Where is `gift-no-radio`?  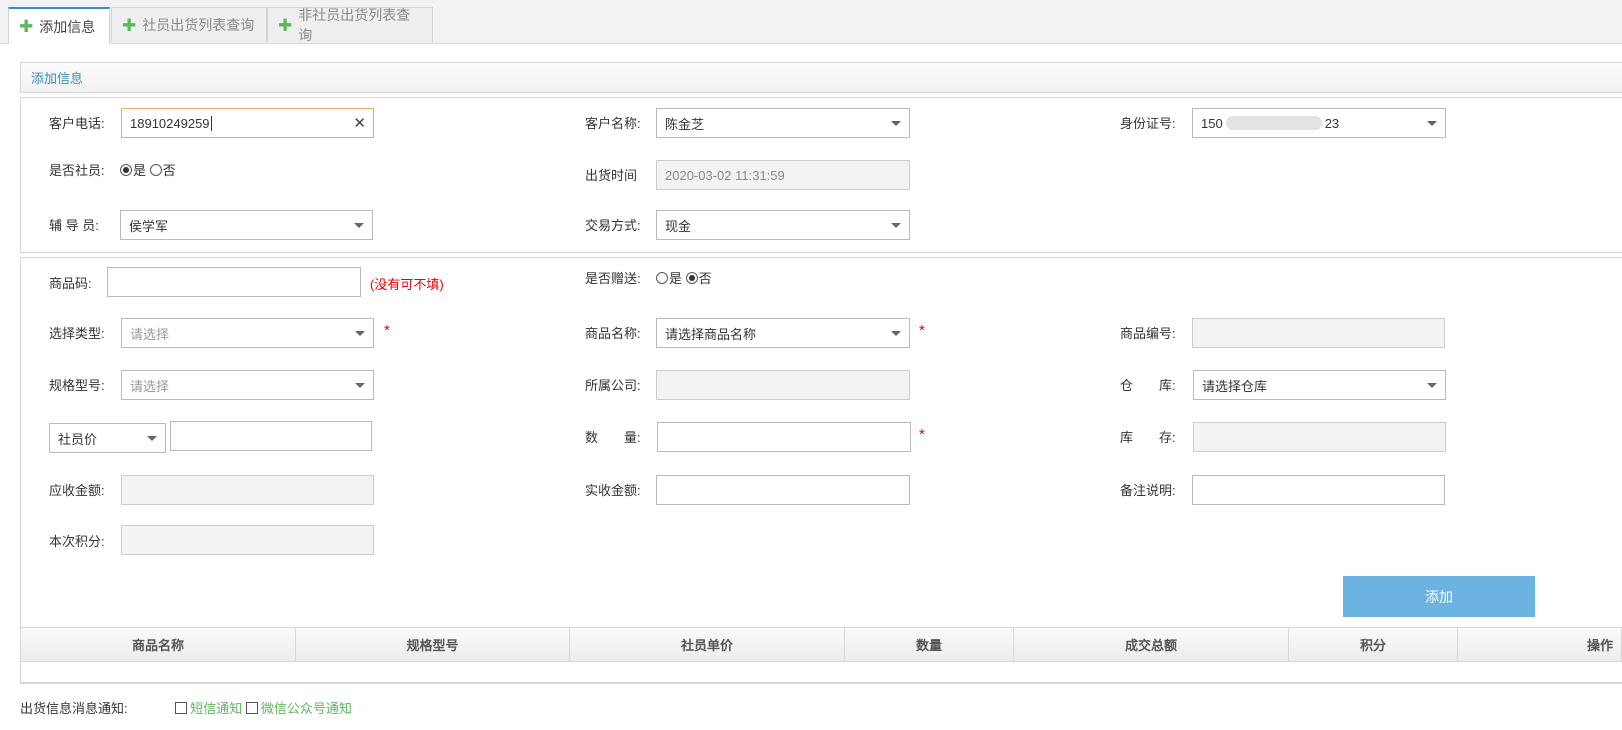 gift-no-radio is located at coordinates (691, 278).